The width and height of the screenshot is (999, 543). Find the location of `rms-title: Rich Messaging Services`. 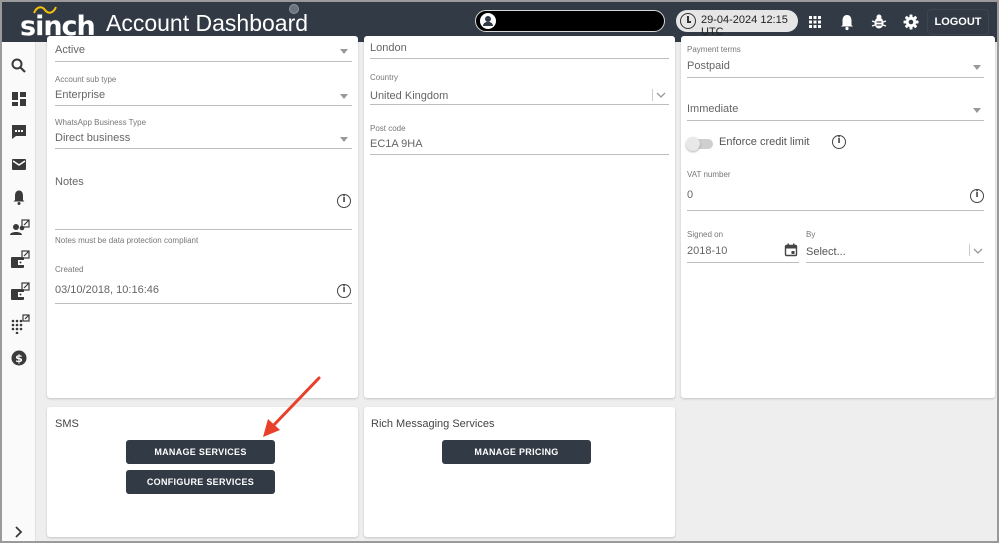

rms-title: Rich Messaging Services is located at coordinates (433, 424).